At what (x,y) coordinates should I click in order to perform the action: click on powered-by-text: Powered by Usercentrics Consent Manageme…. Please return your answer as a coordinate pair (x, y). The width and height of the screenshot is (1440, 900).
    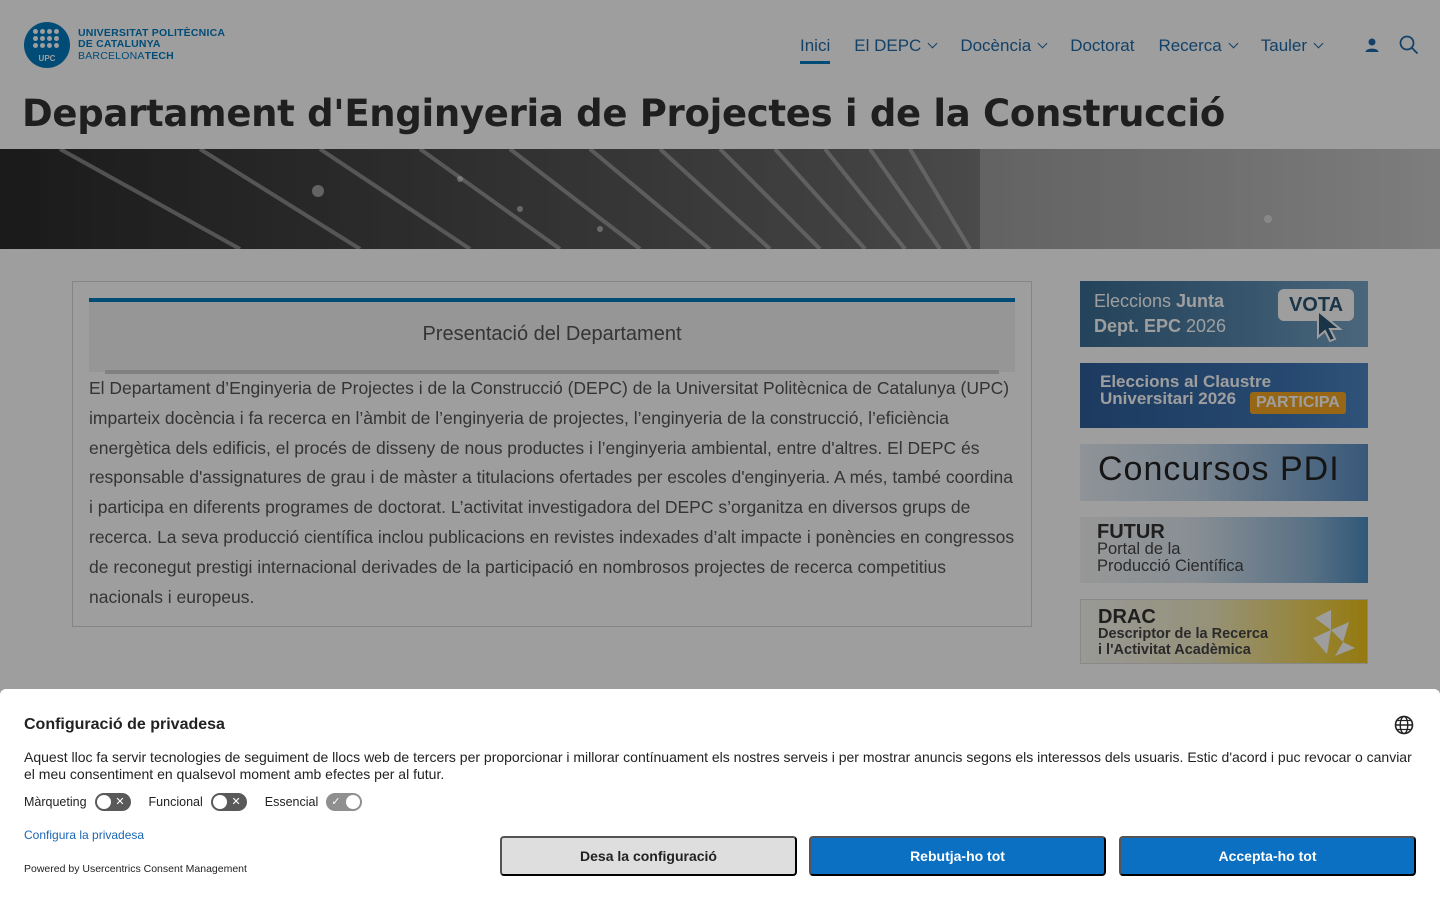
    Looking at the image, I should click on (135, 869).